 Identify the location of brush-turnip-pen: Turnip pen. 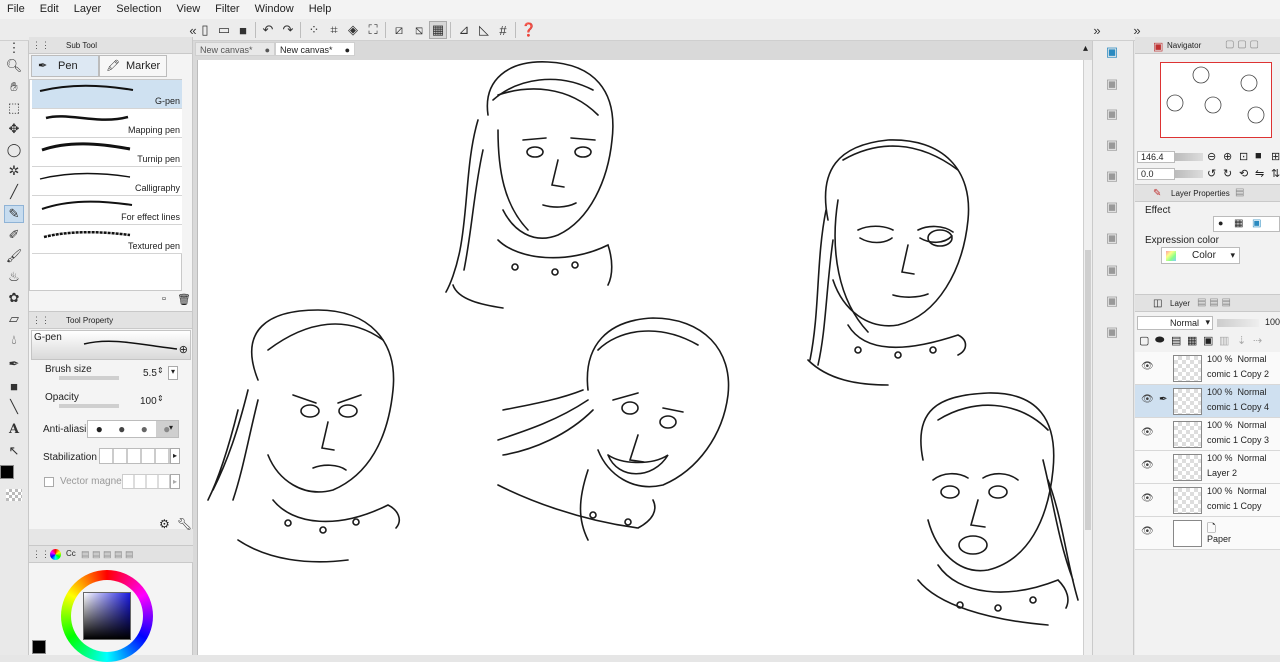
(107, 152).